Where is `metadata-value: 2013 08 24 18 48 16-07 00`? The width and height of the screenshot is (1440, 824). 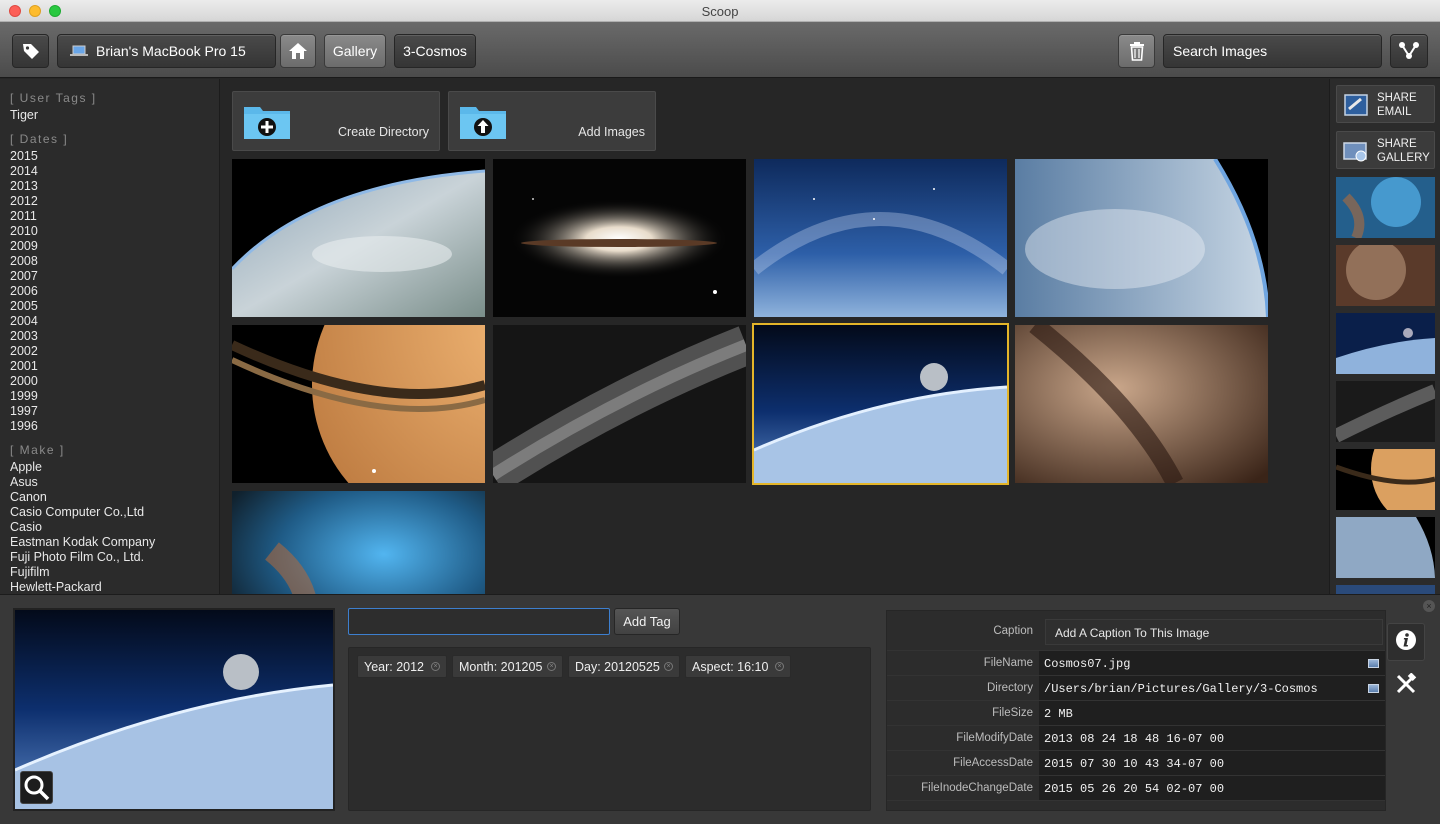
metadata-value: 2013 08 24 18 48 16-07 00 is located at coordinates (1134, 739).